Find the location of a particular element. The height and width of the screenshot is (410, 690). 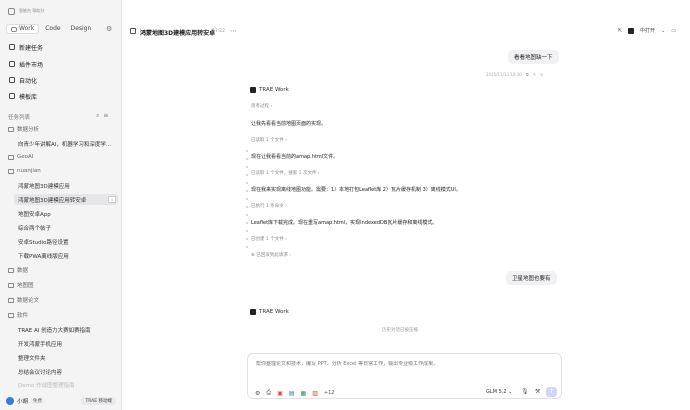

more-icon: ⋯ is located at coordinates (233, 31).